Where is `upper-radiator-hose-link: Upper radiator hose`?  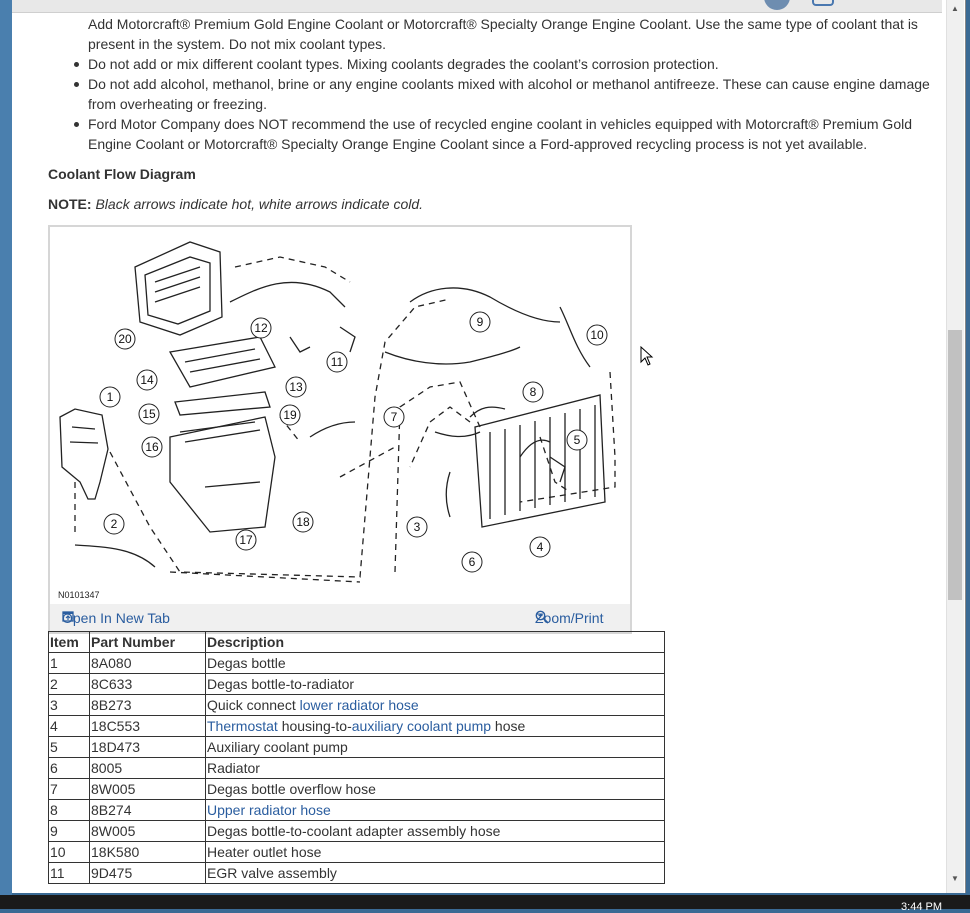
upper-radiator-hose-link: Upper radiator hose is located at coordinates (269, 810).